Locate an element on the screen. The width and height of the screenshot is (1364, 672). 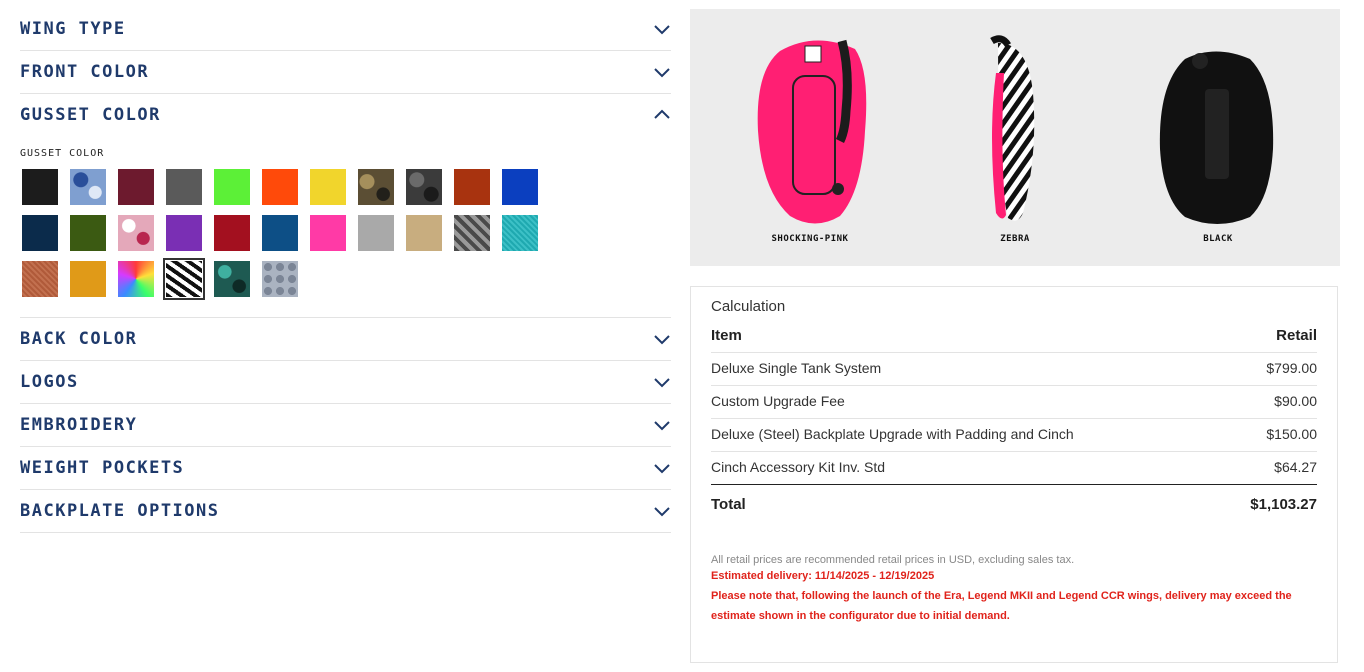
swatch-gold is located at coordinates (88, 279).